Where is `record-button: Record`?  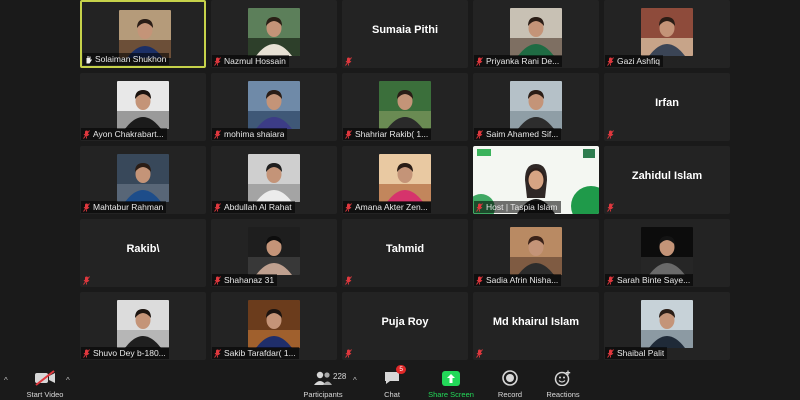
record-button: Record is located at coordinates (510, 380).